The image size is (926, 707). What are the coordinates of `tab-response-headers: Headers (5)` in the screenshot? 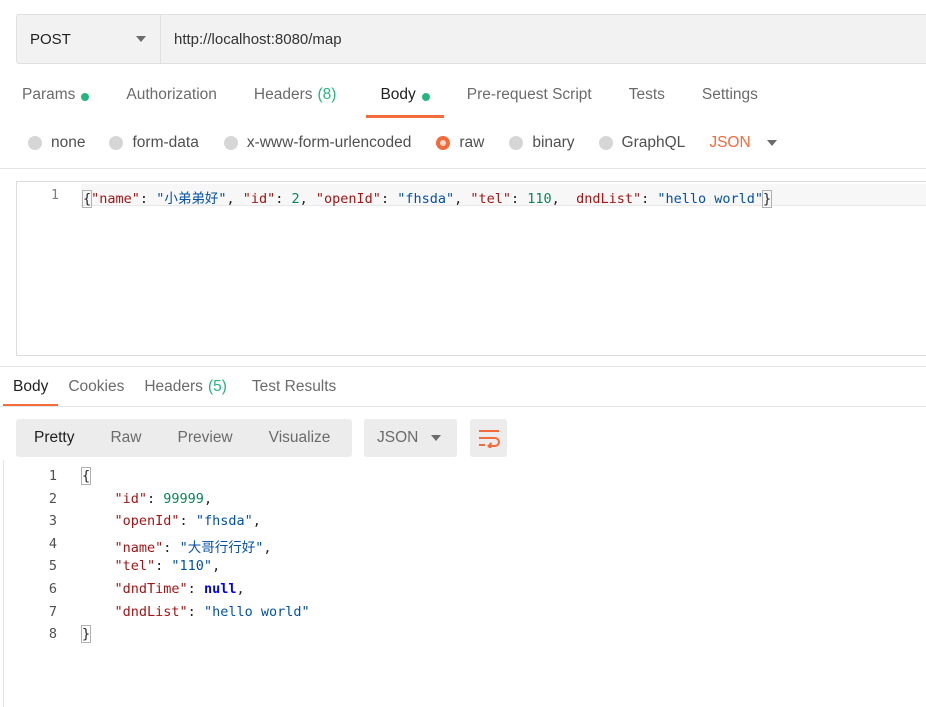 It's located at (185, 392).